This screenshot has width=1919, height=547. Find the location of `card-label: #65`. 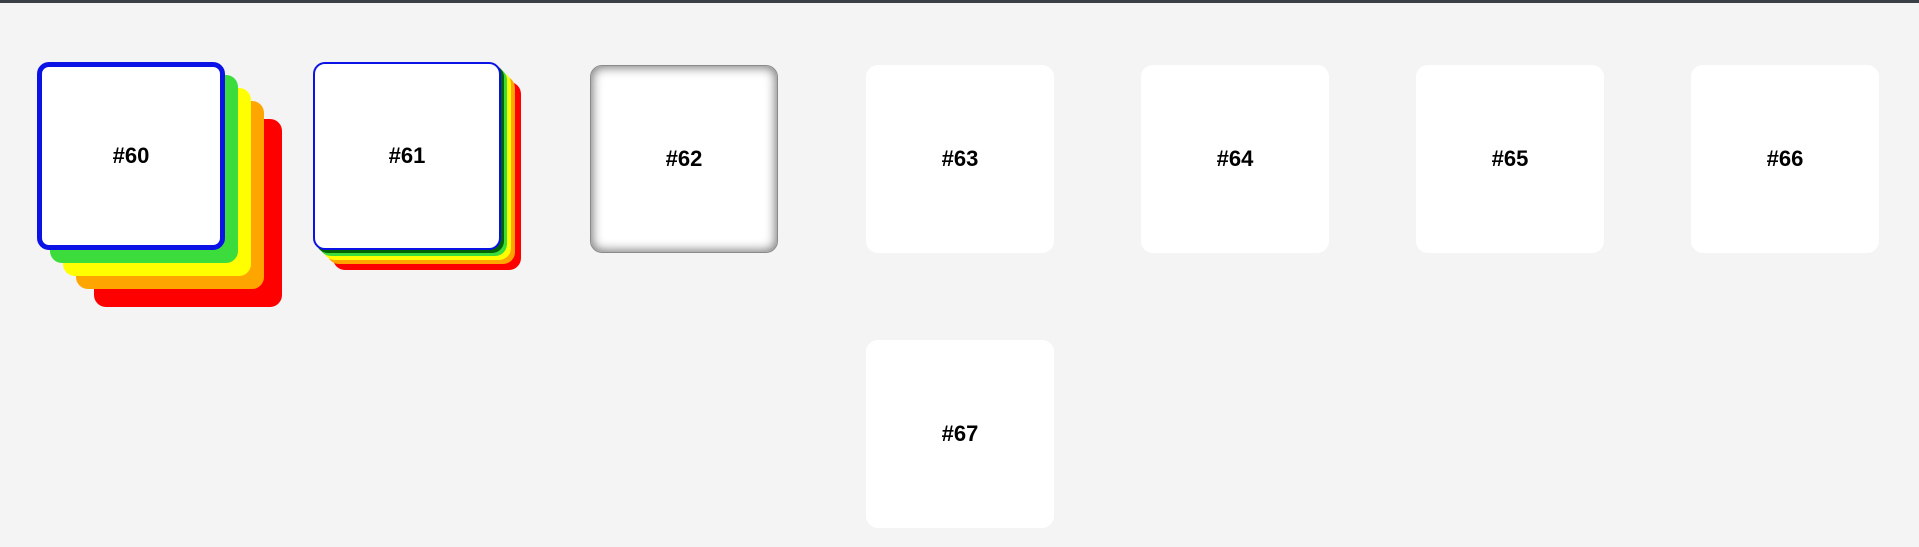

card-label: #65 is located at coordinates (1510, 158).